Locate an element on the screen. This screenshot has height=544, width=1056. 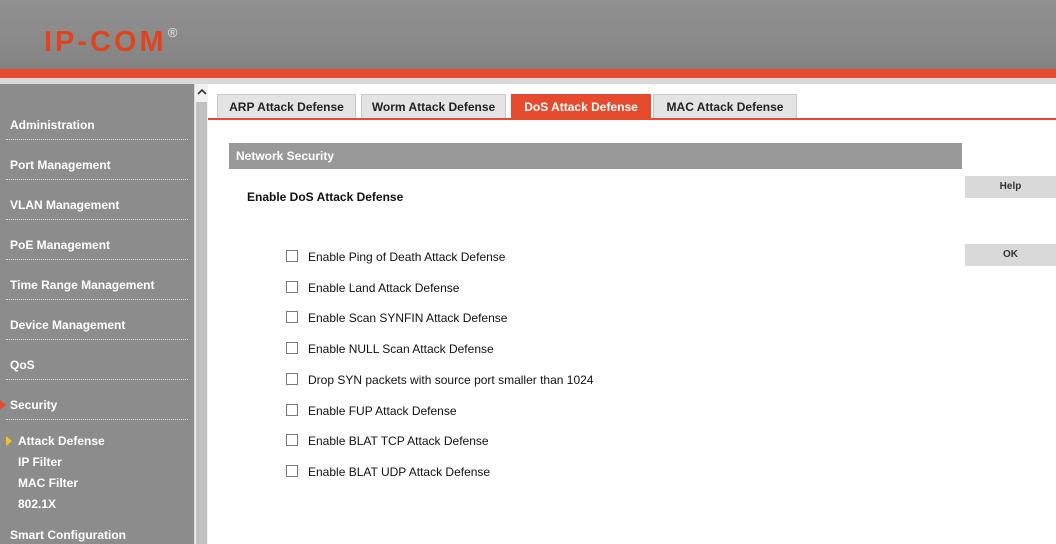
sidebar-item-poe-management: PoE Management is located at coordinates (97, 240).